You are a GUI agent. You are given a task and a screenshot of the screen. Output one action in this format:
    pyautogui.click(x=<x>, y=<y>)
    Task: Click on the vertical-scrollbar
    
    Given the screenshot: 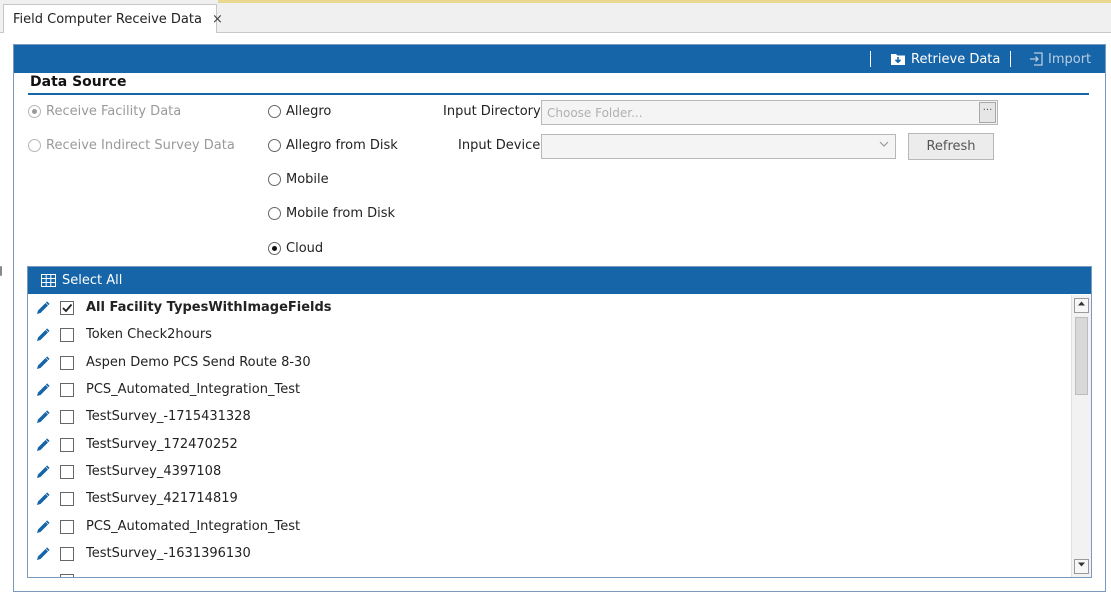 What is the action you would take?
    pyautogui.click(x=1081, y=436)
    